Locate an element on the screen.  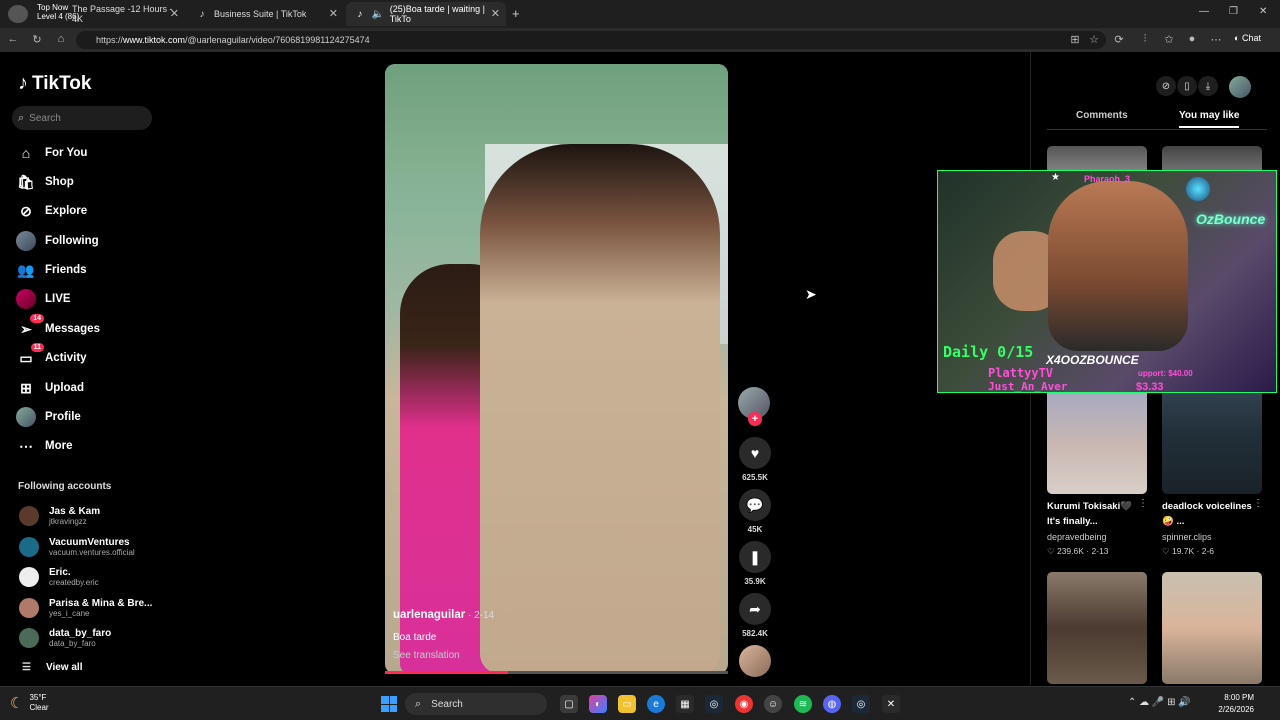
app-icon: ☺ is located at coordinates (773, 704).